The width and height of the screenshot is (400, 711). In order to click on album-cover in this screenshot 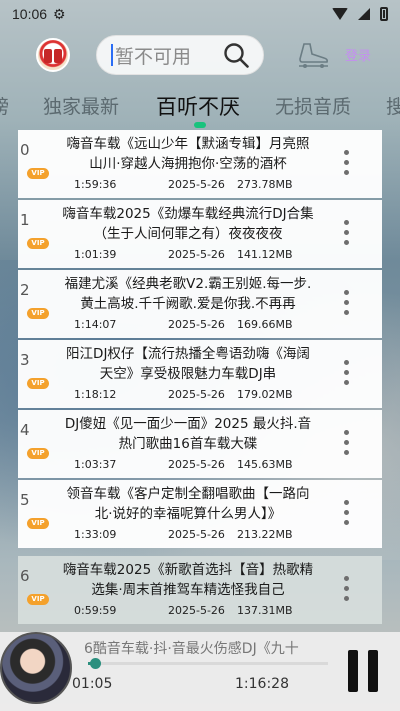, I will do `click(36, 668)`.